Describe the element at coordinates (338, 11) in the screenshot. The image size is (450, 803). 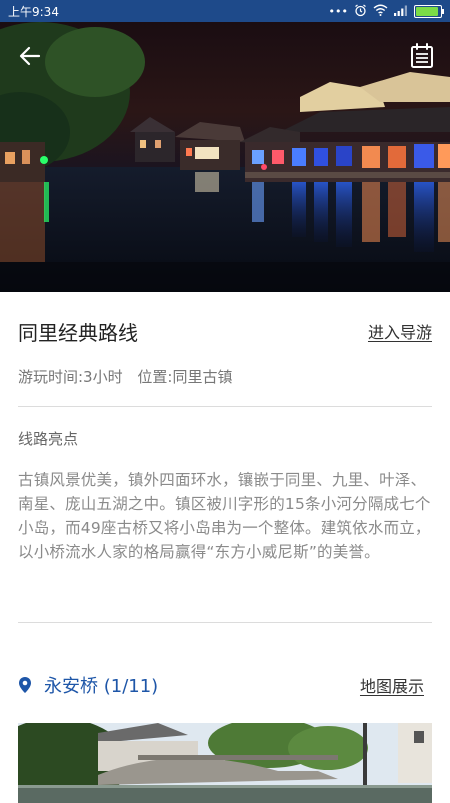
I see `dots-icon: •••` at that location.